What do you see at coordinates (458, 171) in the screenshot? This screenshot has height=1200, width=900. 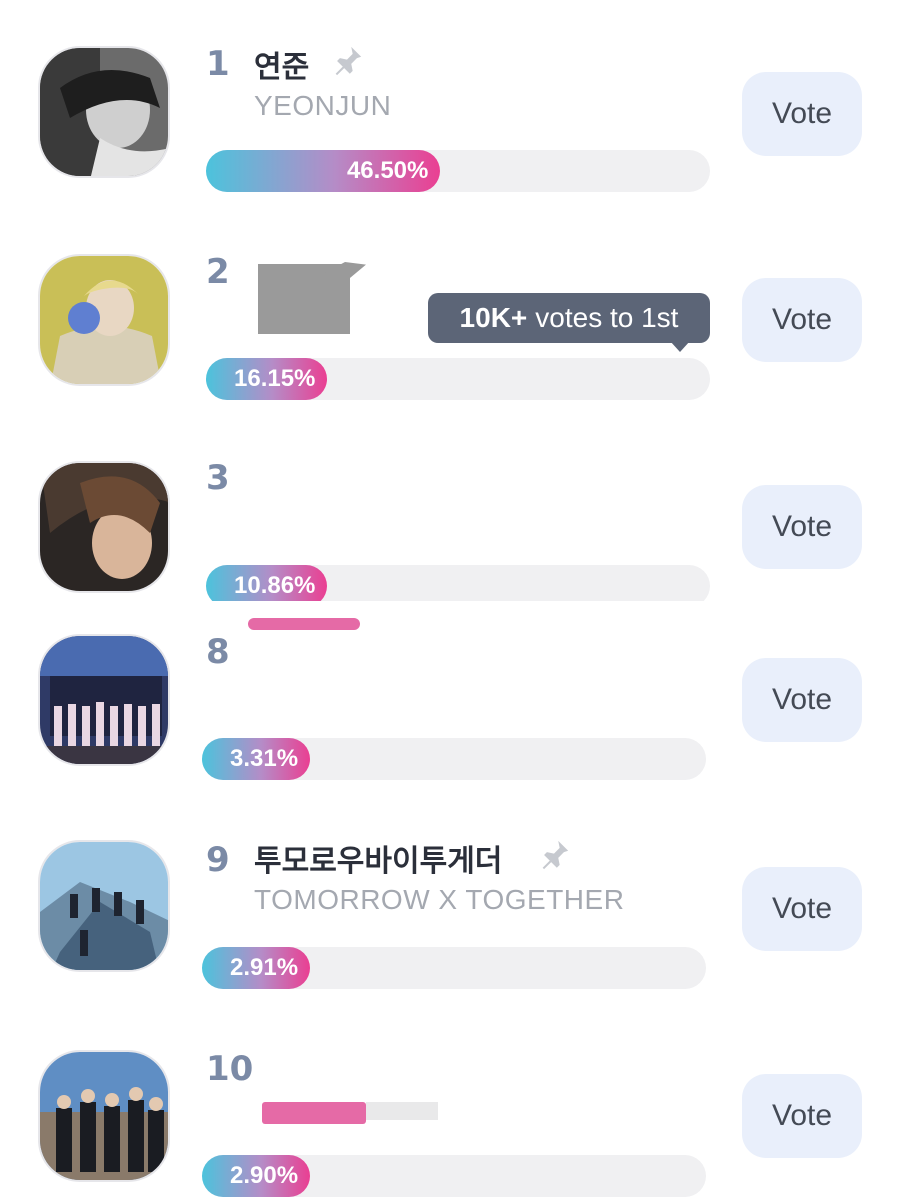 I see `vote-share-bar: 46.50%` at bounding box center [458, 171].